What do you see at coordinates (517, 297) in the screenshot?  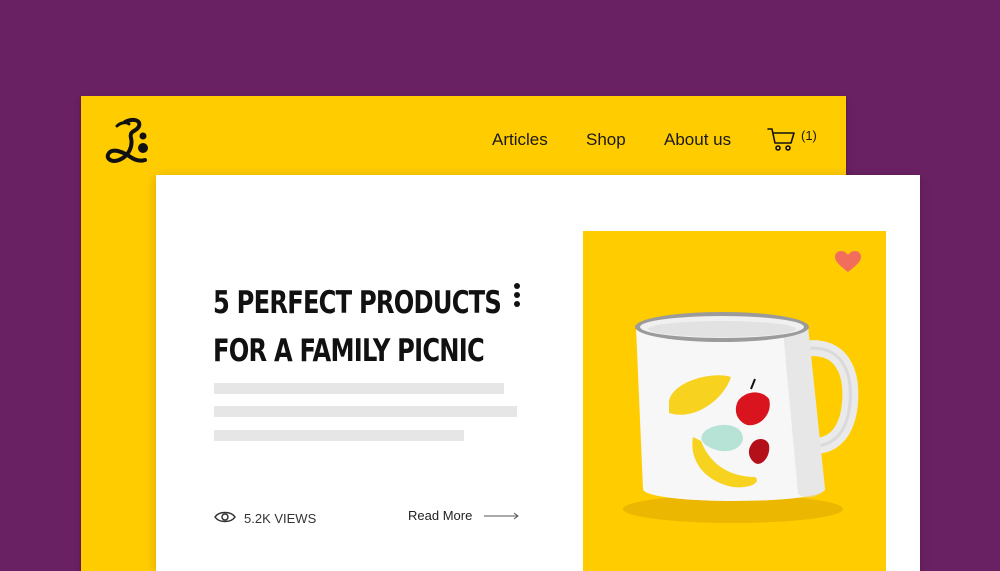 I see `more-icon` at bounding box center [517, 297].